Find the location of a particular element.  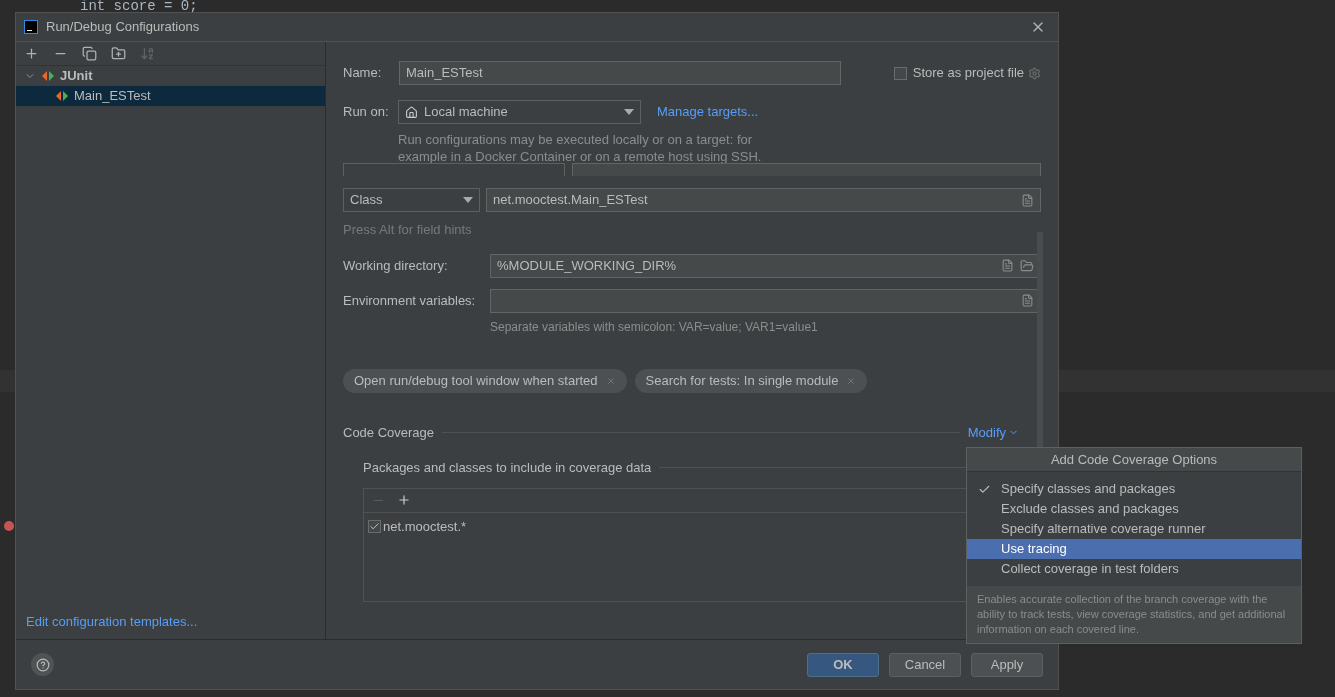

name-field: Main_ESTest is located at coordinates (620, 73).